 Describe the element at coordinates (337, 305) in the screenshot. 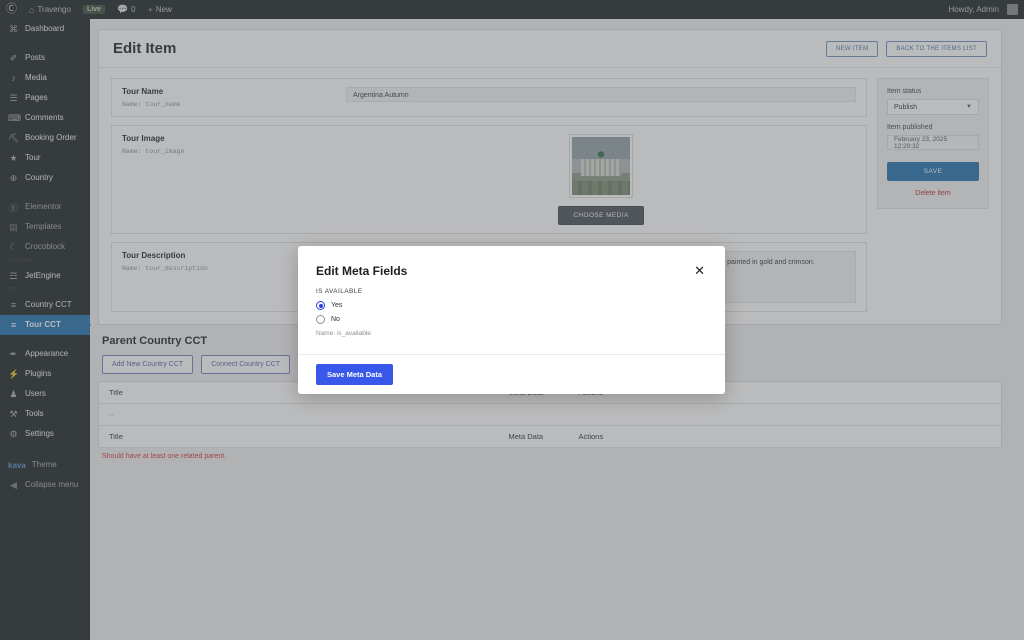

I see `radio-option-label: Yes` at that location.